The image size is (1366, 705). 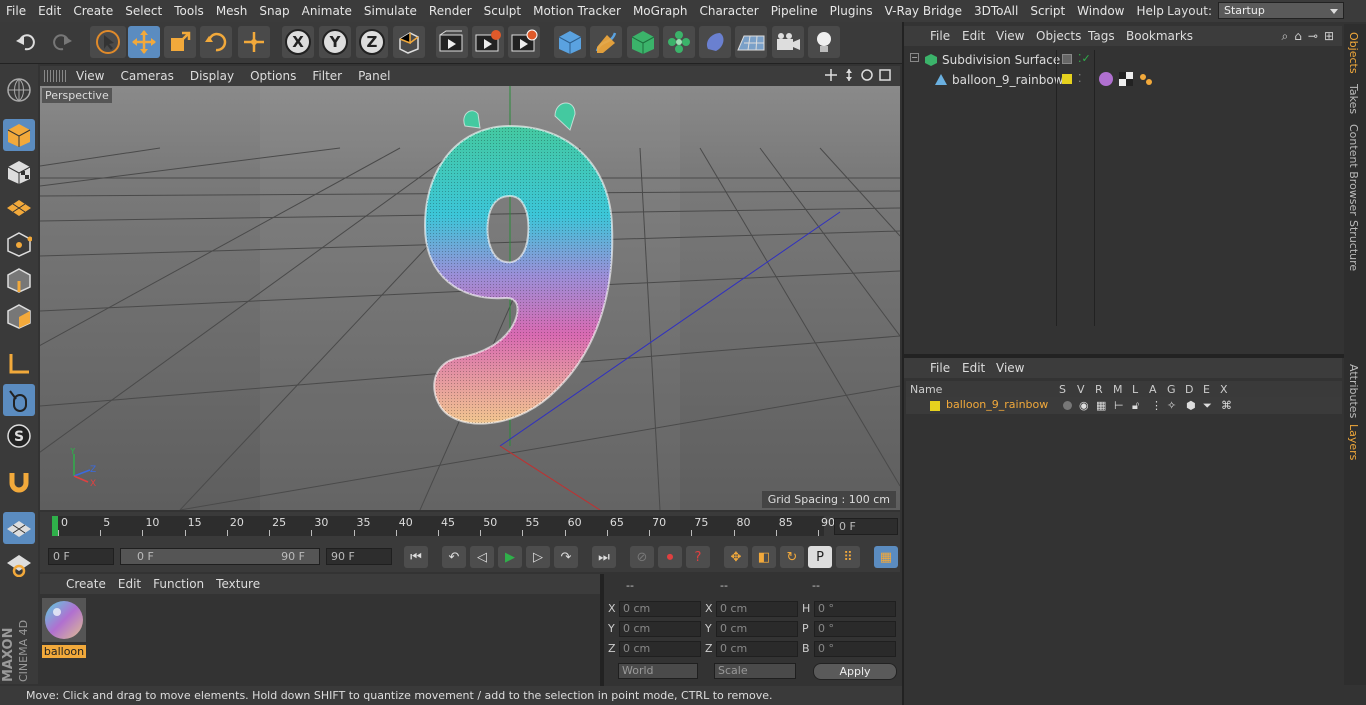 I want to click on solo-icon: S, so click(x=19, y=436).